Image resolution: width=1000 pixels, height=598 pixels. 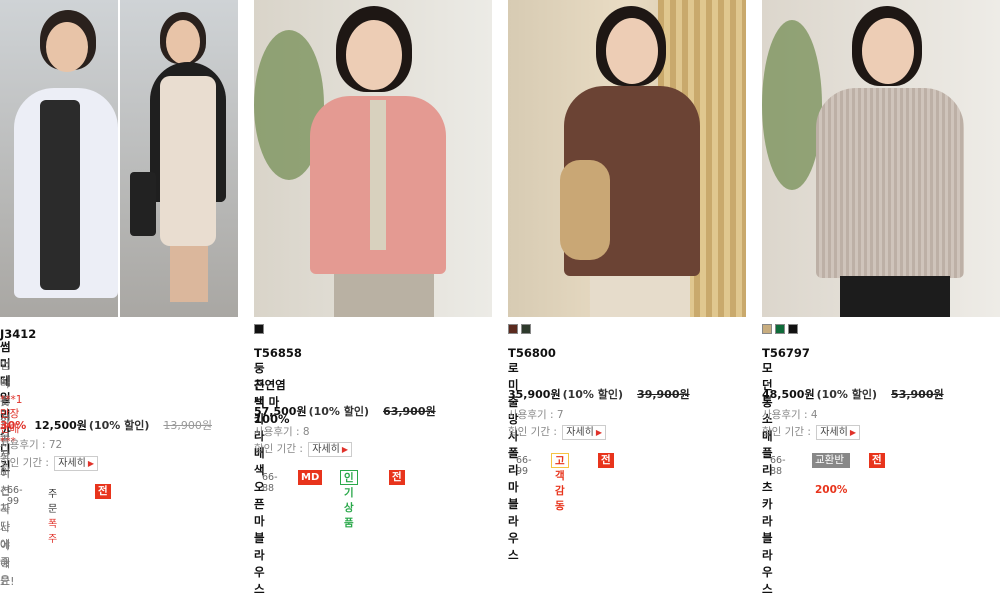 I want to click on product-code: T56797, so click(x=786, y=353).